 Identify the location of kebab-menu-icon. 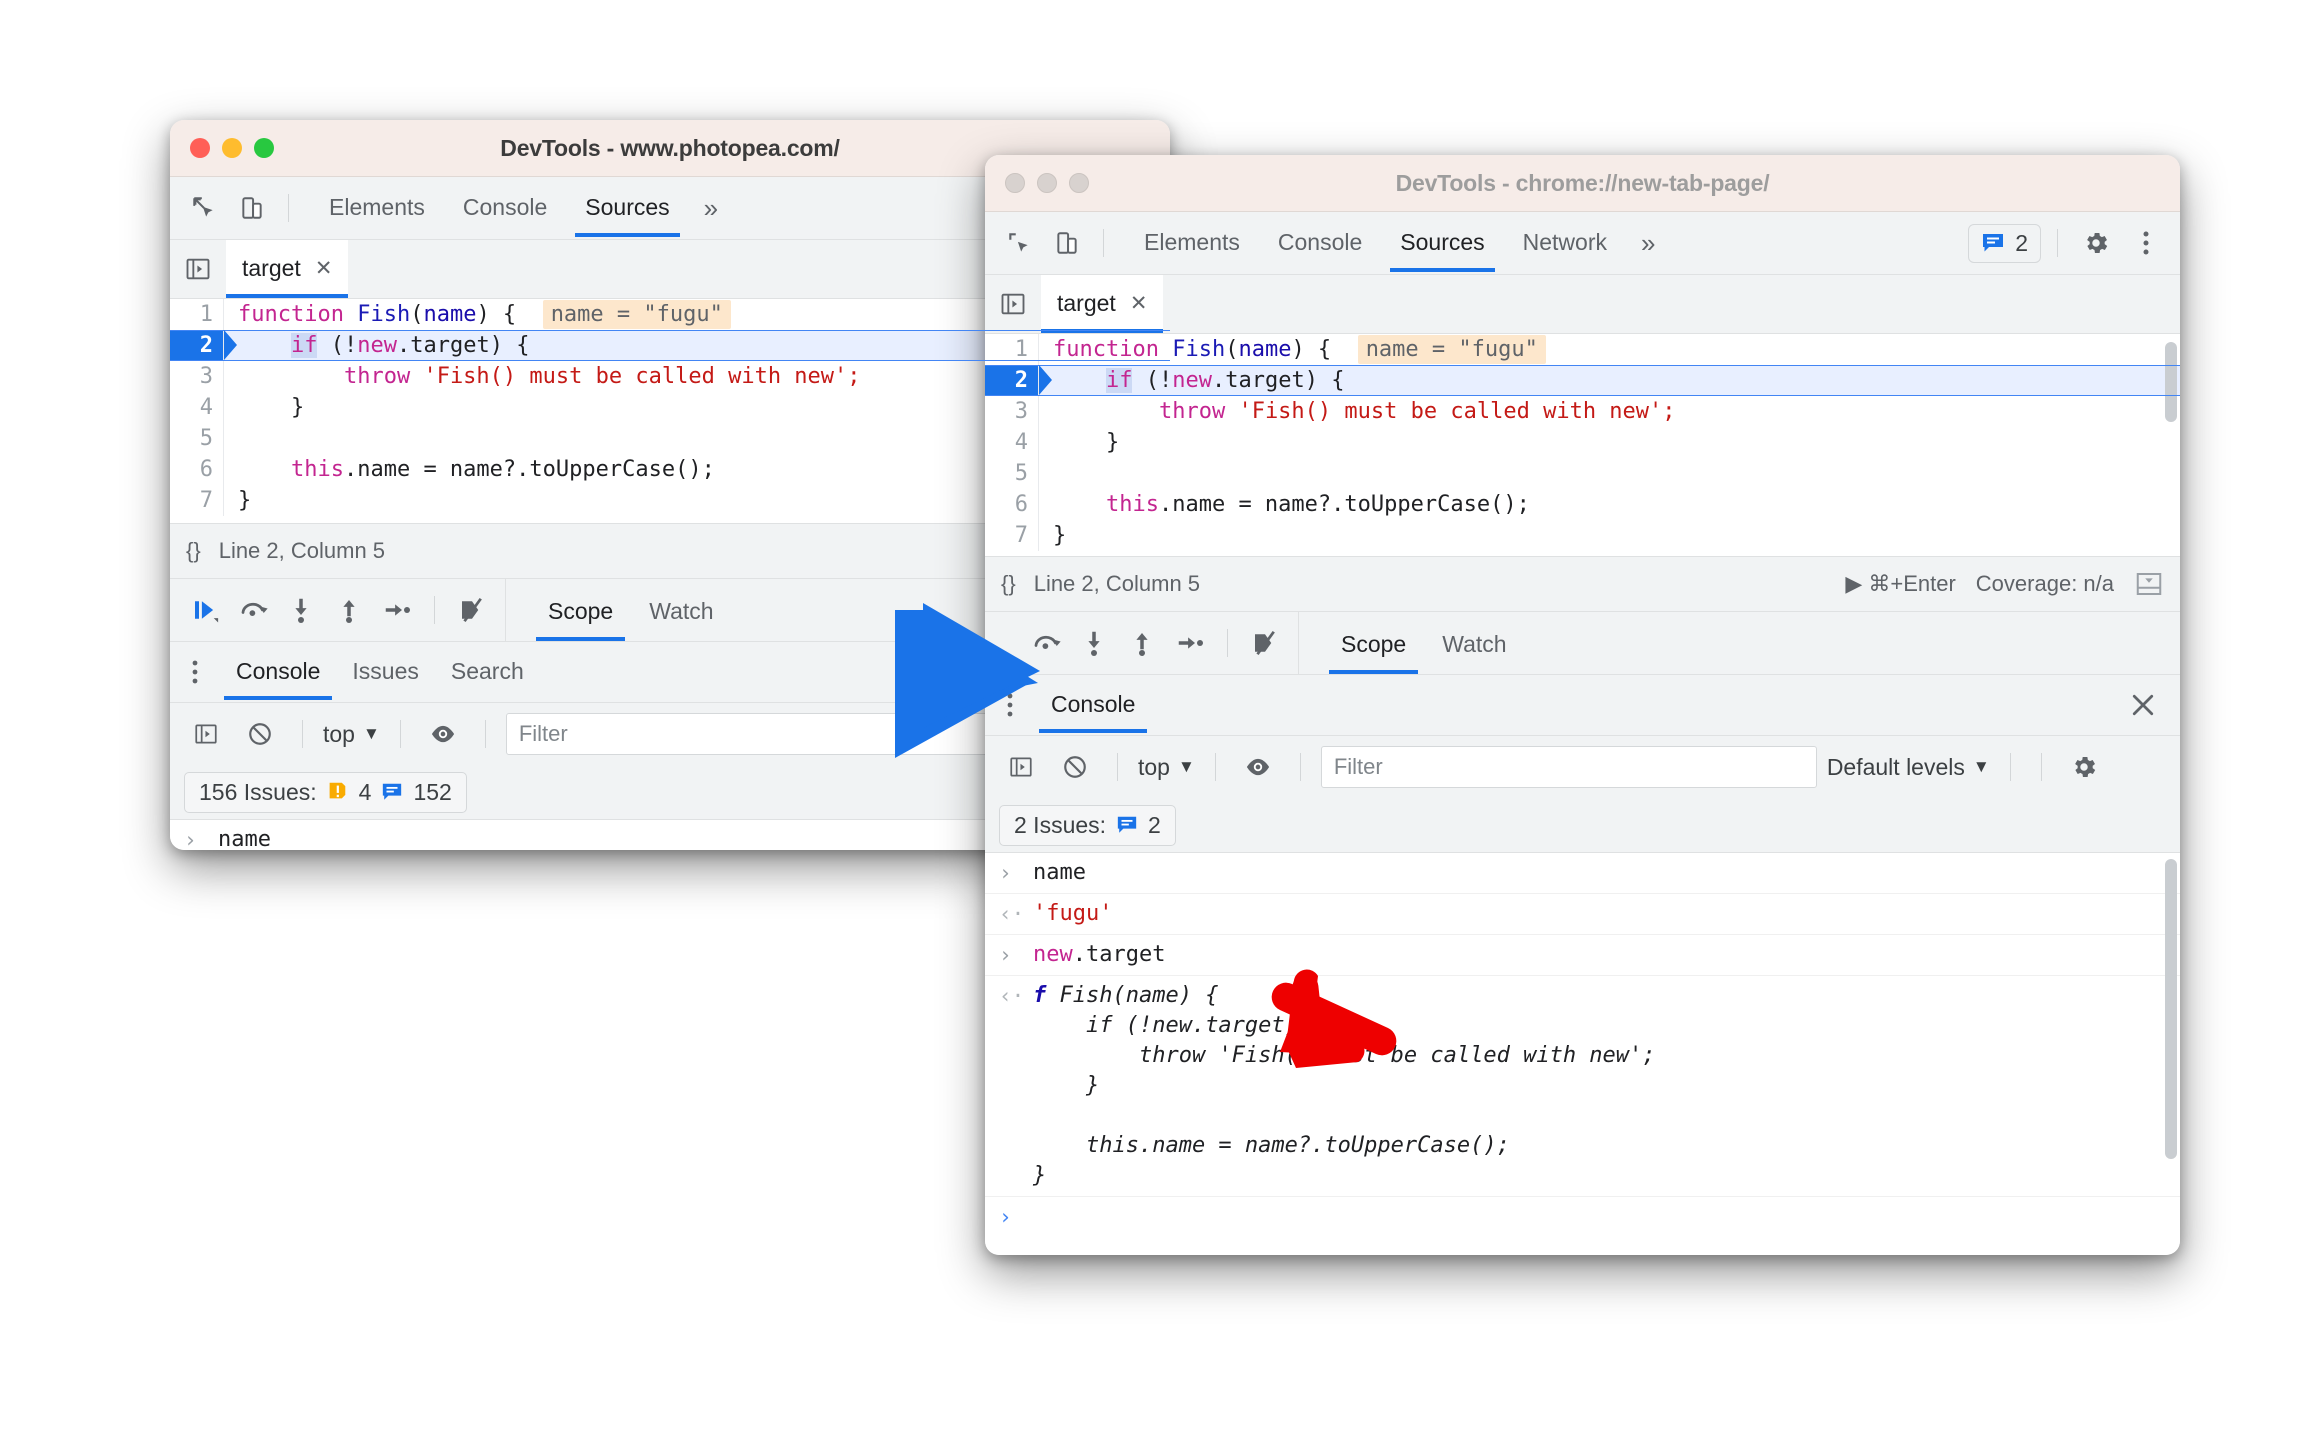
(2146, 243).